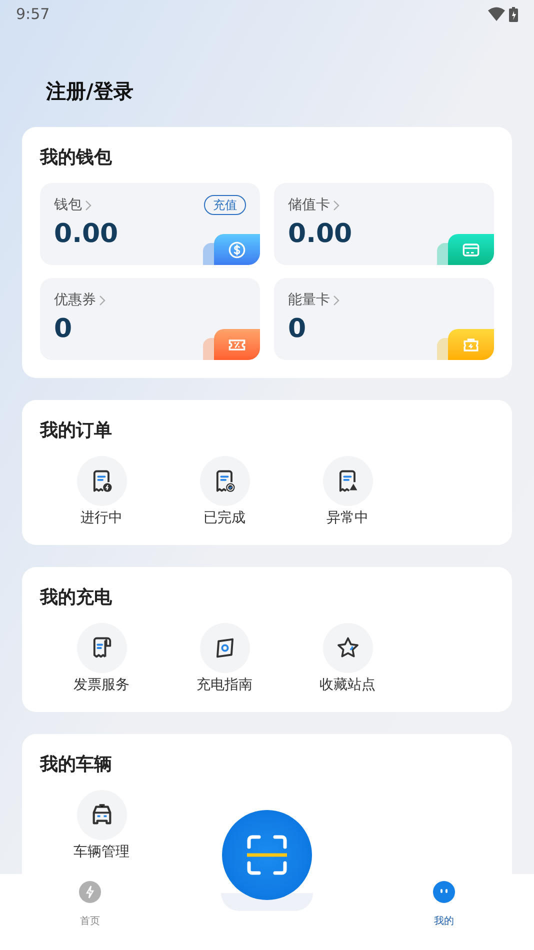 The width and height of the screenshot is (534, 950). I want to click on wallet-tile: 储值卡 0.00, so click(384, 224).